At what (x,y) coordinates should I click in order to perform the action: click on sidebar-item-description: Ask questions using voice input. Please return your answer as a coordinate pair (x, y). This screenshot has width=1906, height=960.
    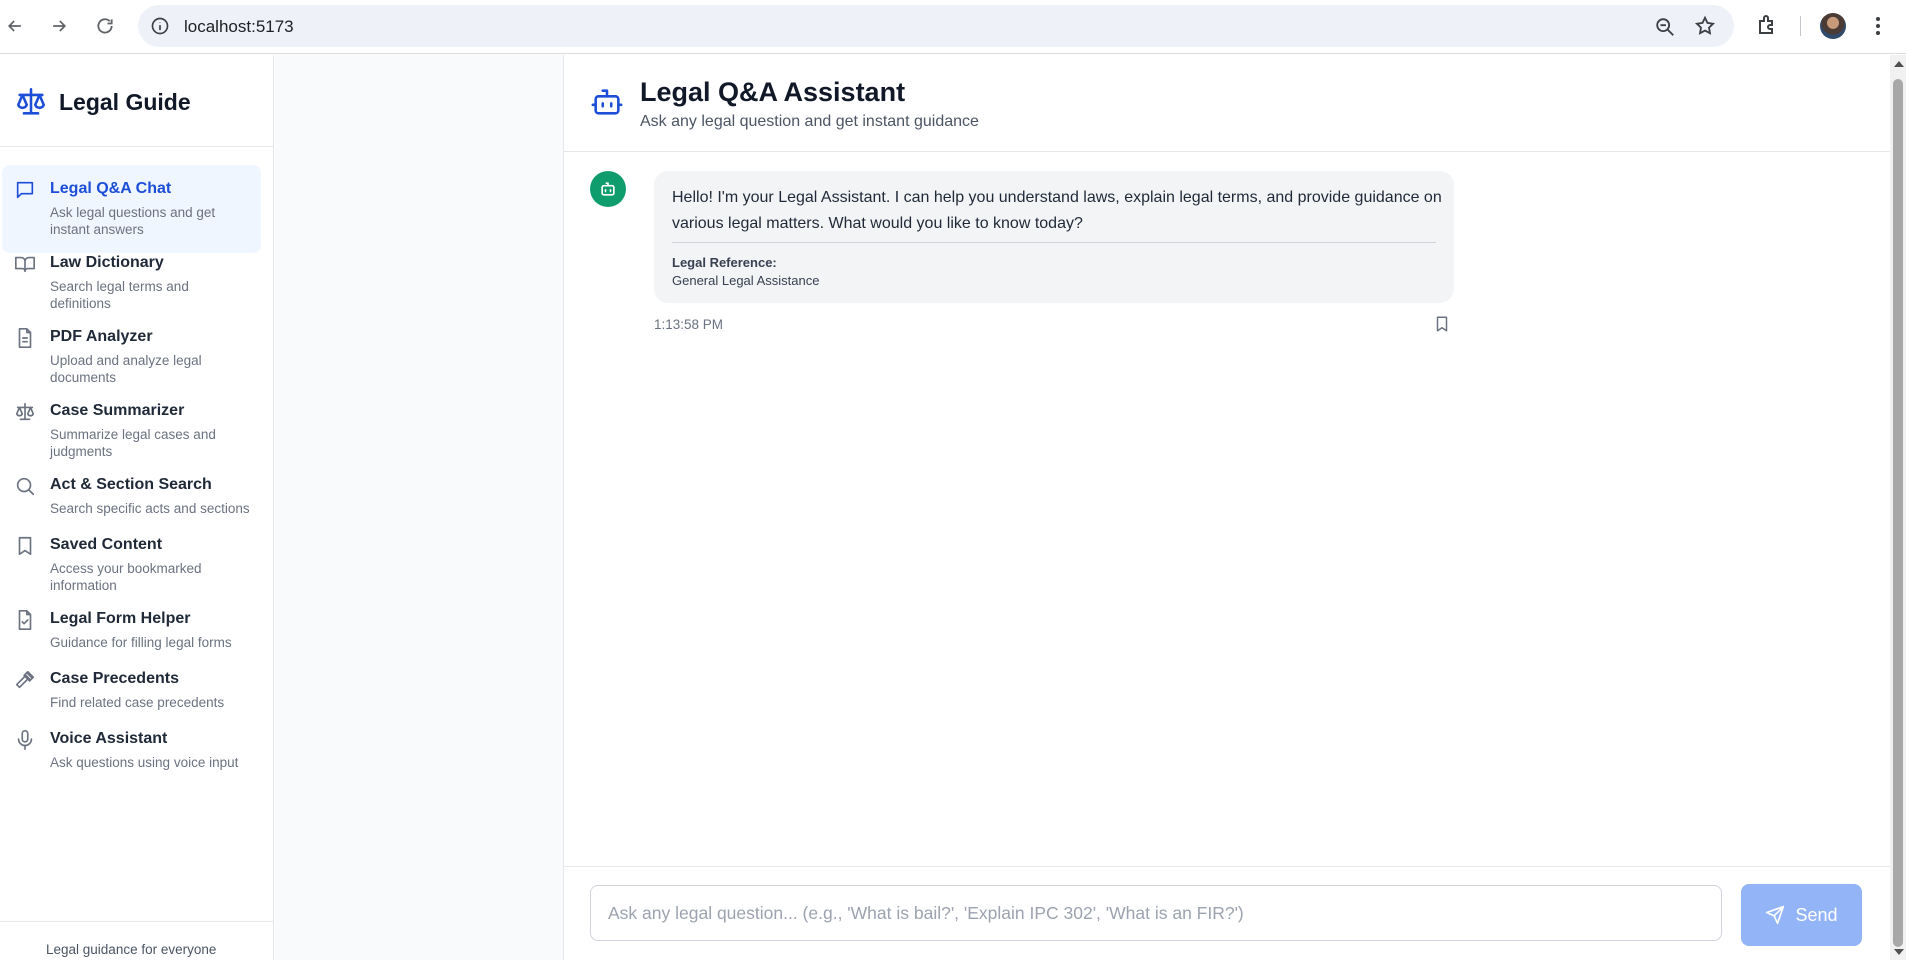
    Looking at the image, I should click on (144, 762).